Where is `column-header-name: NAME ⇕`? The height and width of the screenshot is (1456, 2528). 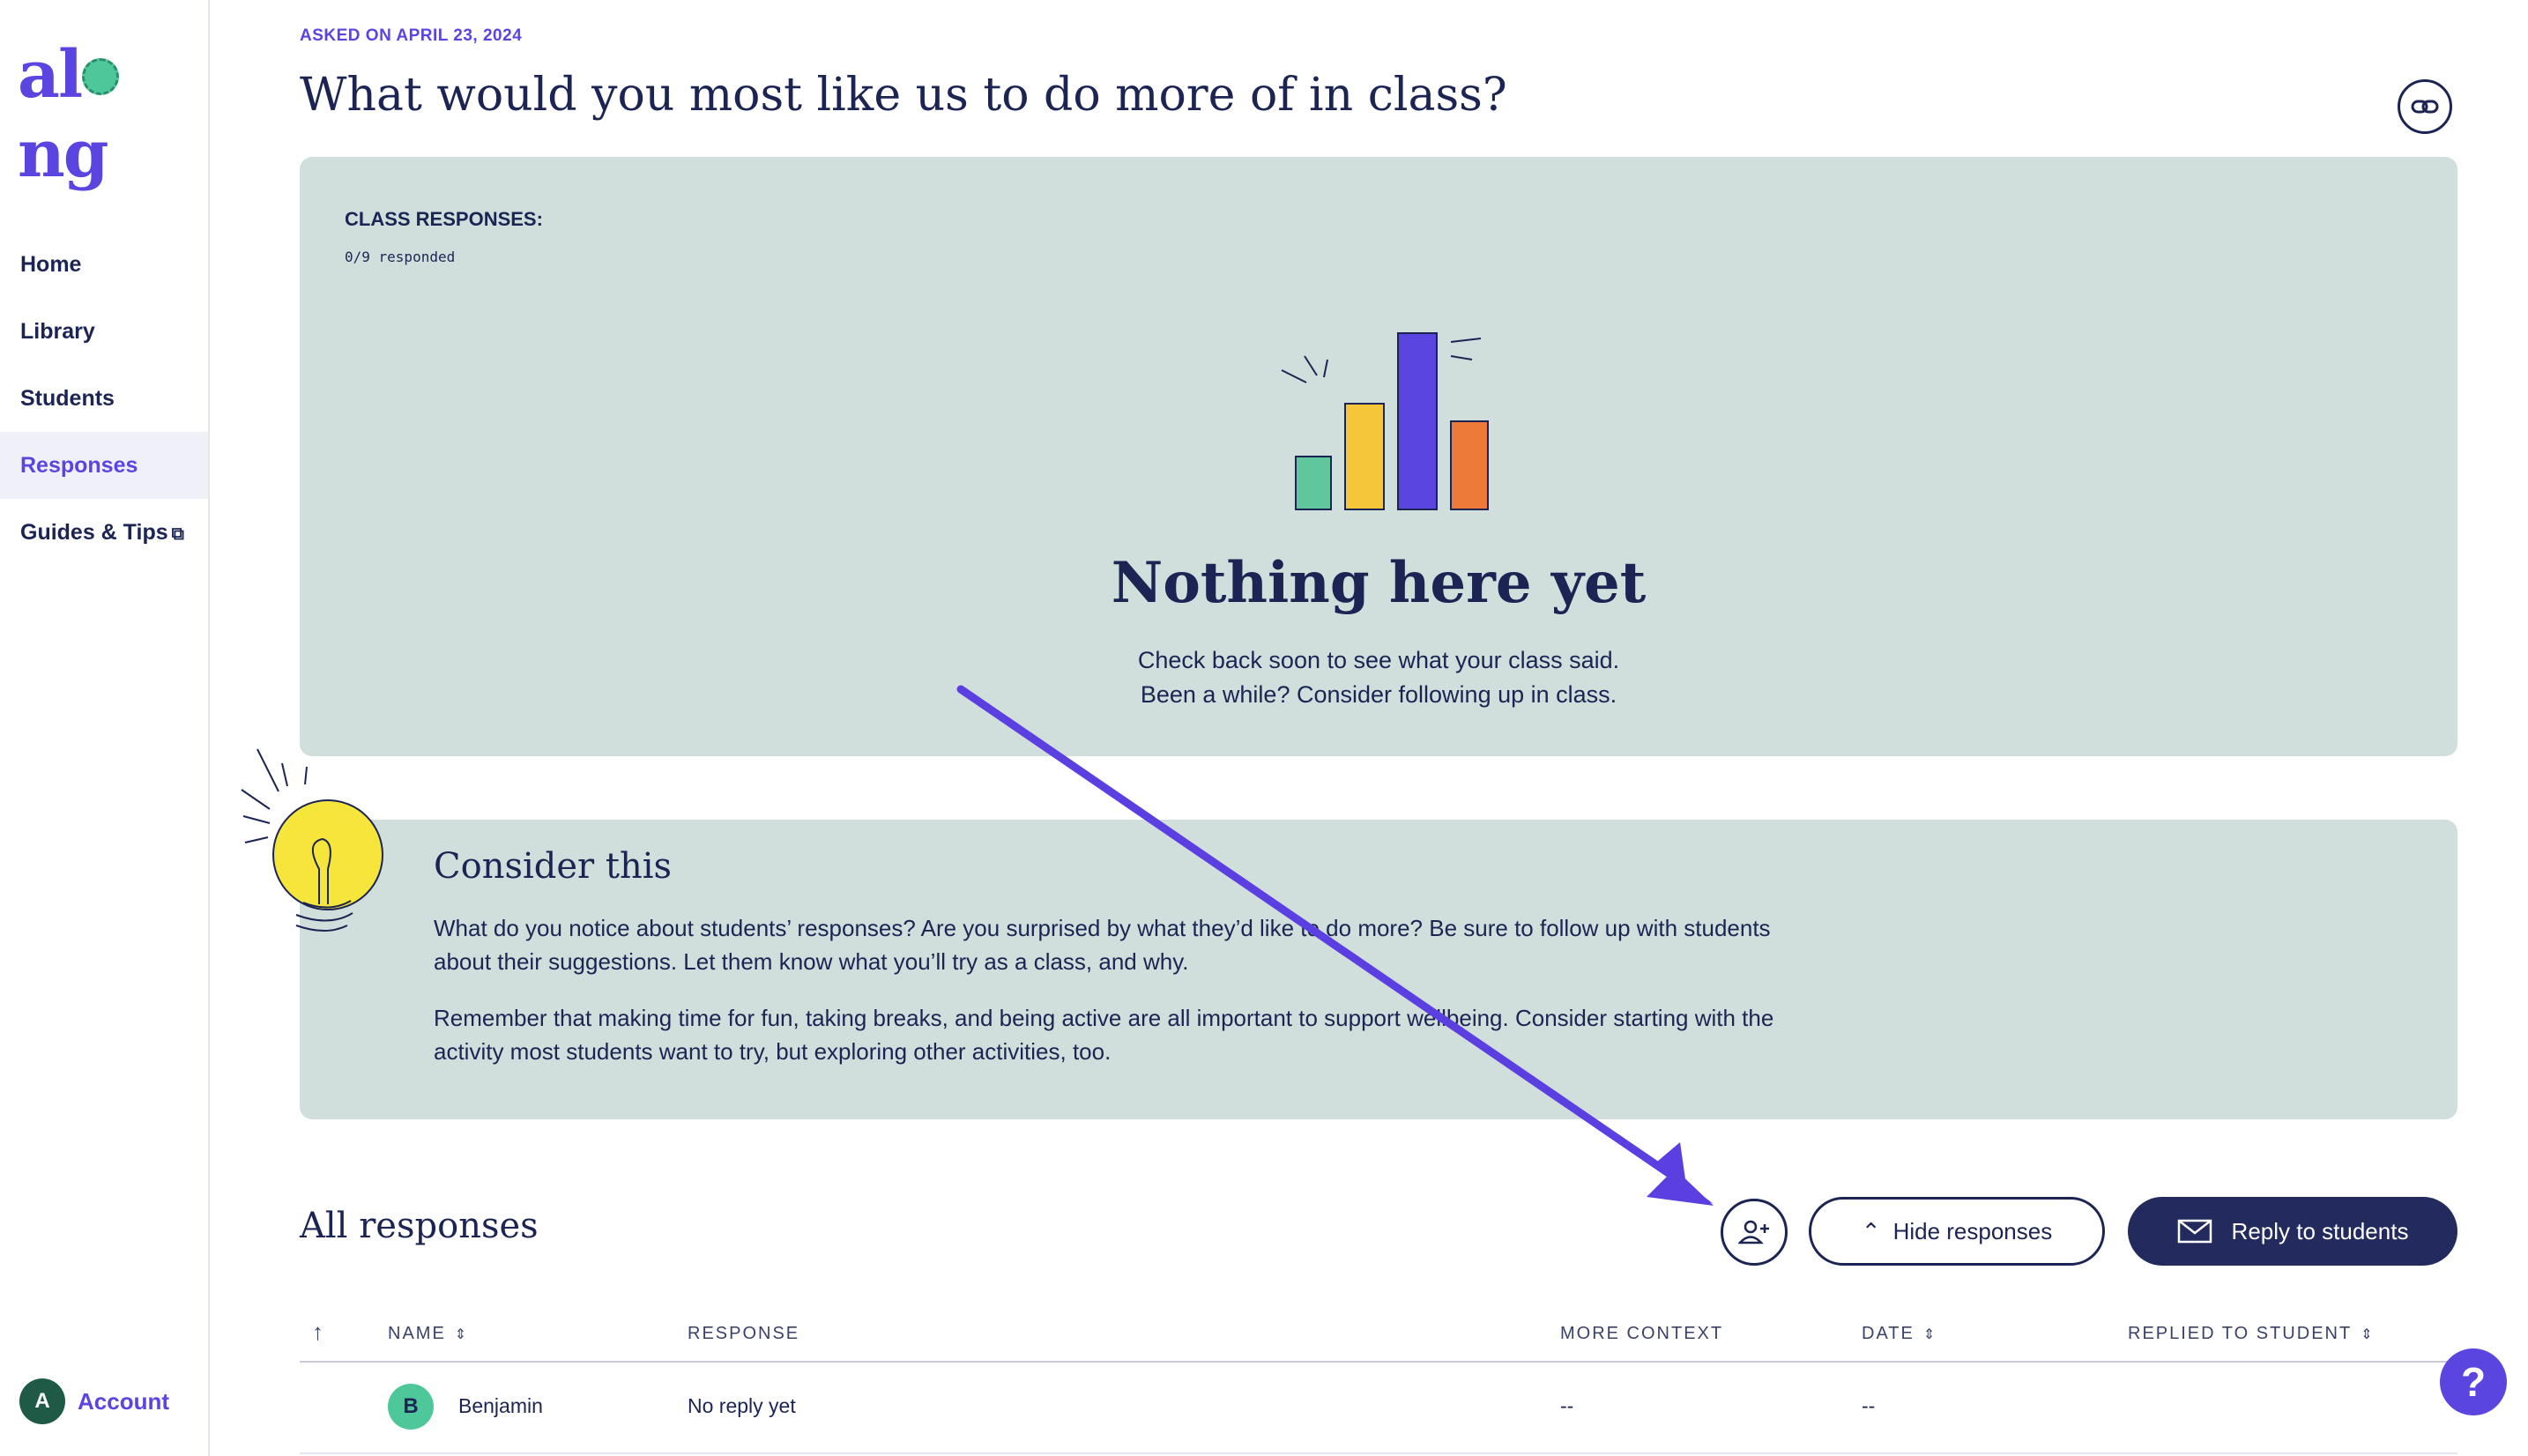
column-header-name: NAME ⇕ is located at coordinates (428, 1334).